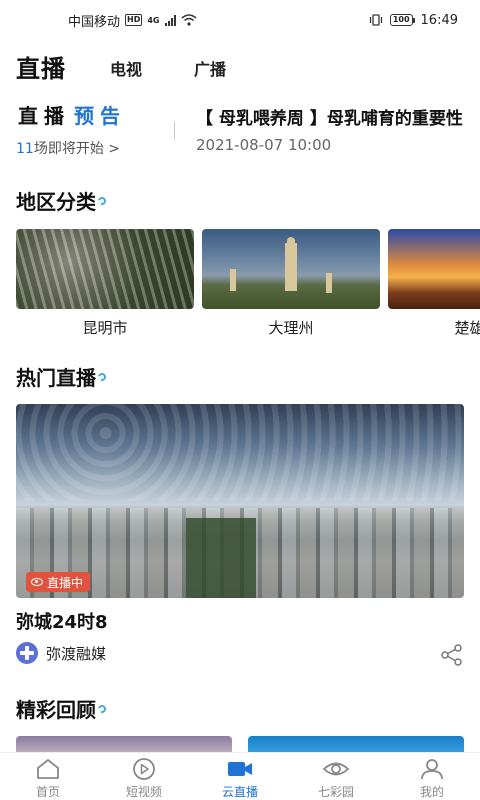 The height and width of the screenshot is (800, 480). Describe the element at coordinates (72, 114) in the screenshot. I see `preview-title: 直播 预告` at that location.